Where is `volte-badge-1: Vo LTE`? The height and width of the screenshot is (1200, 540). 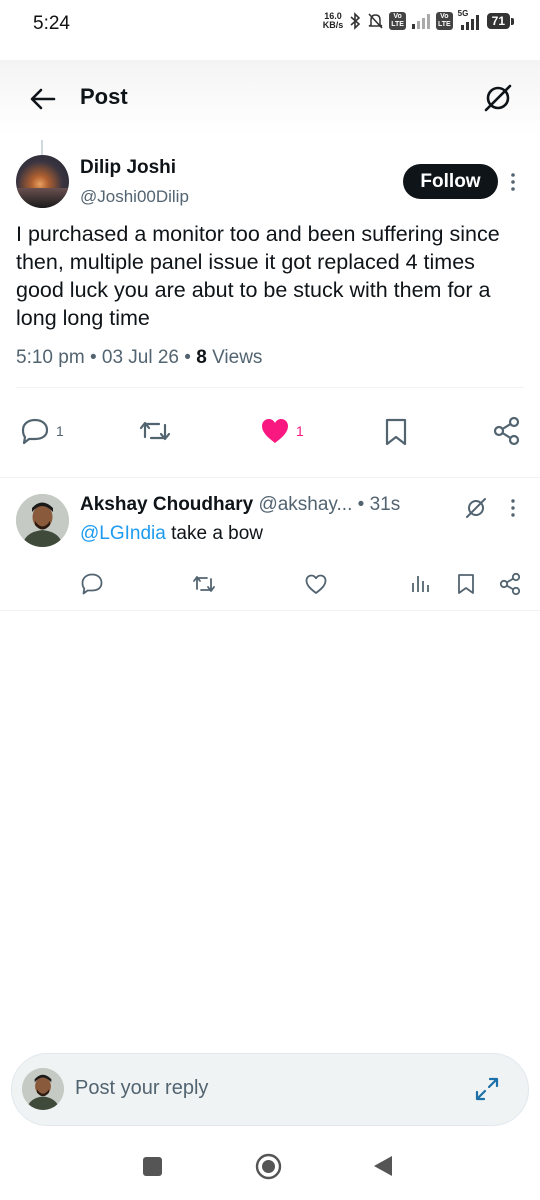 volte-badge-1: Vo LTE is located at coordinates (397, 21).